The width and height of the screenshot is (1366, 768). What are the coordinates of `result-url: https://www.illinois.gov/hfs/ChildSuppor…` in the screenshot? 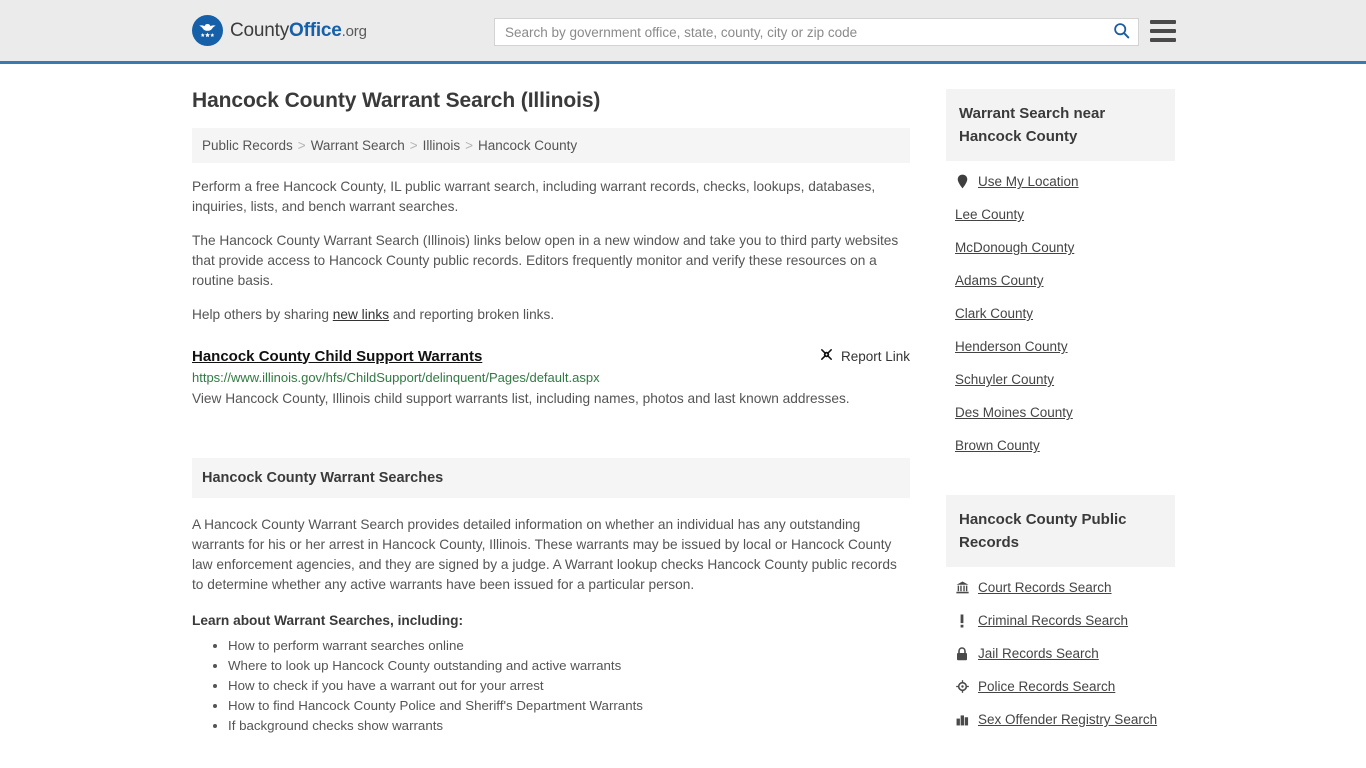 It's located at (396, 377).